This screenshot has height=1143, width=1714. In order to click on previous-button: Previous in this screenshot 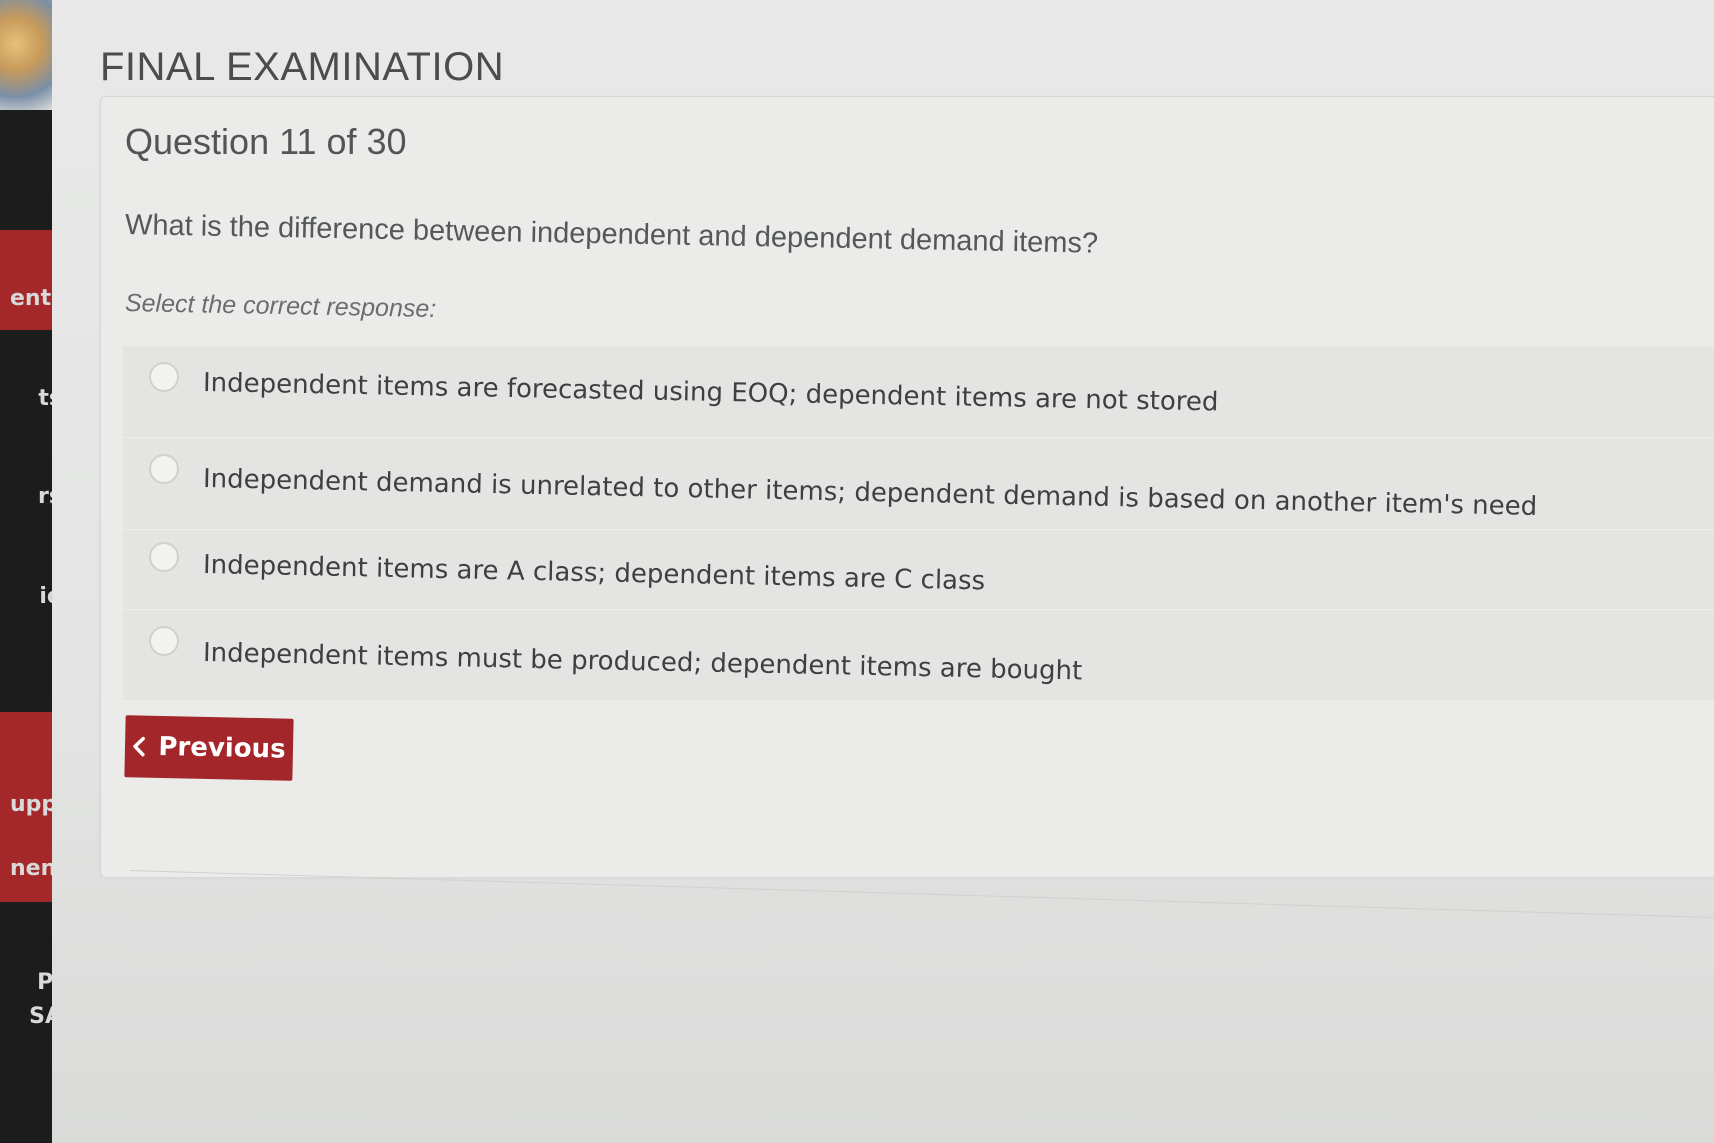, I will do `click(209, 748)`.